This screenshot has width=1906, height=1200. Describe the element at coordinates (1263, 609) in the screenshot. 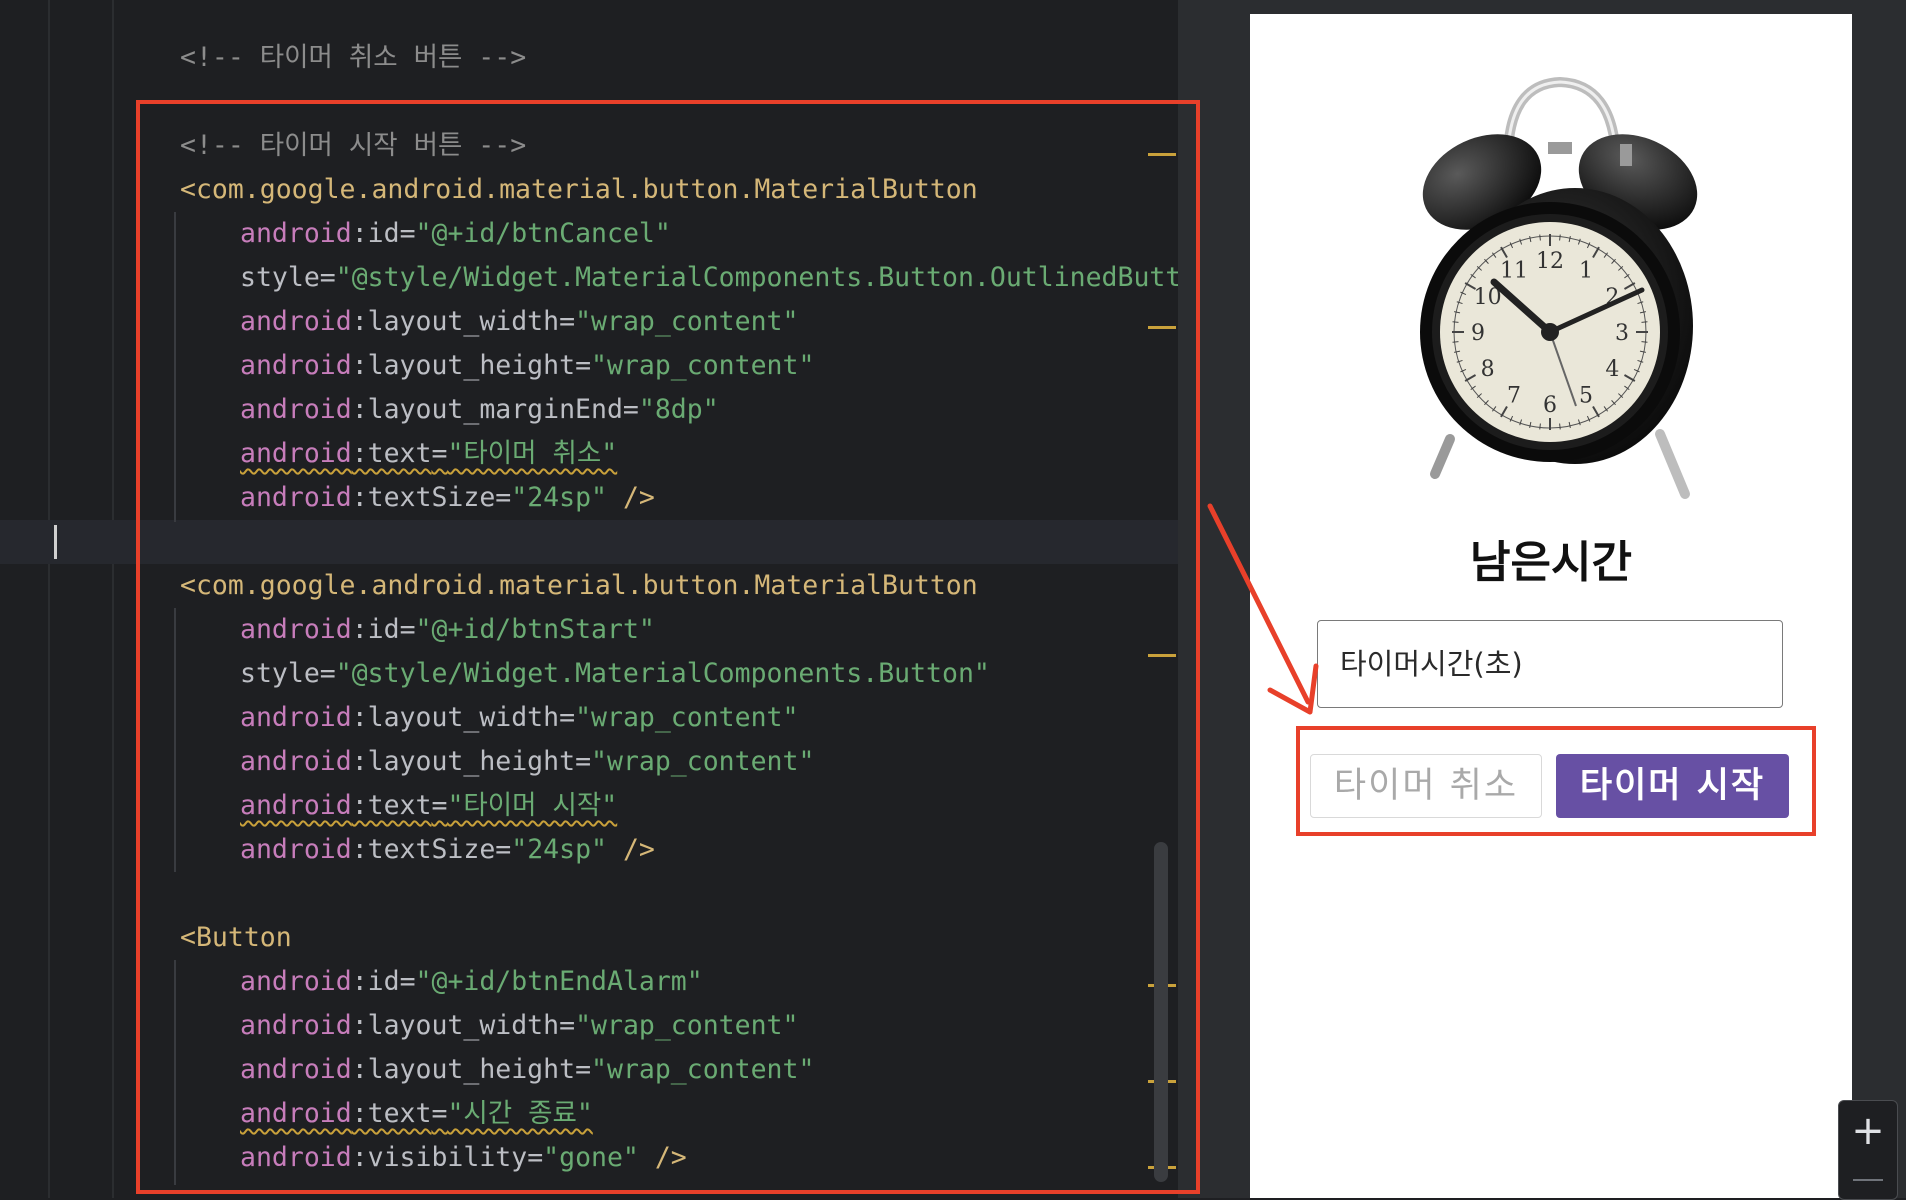

I see `annotation-arrow` at that location.